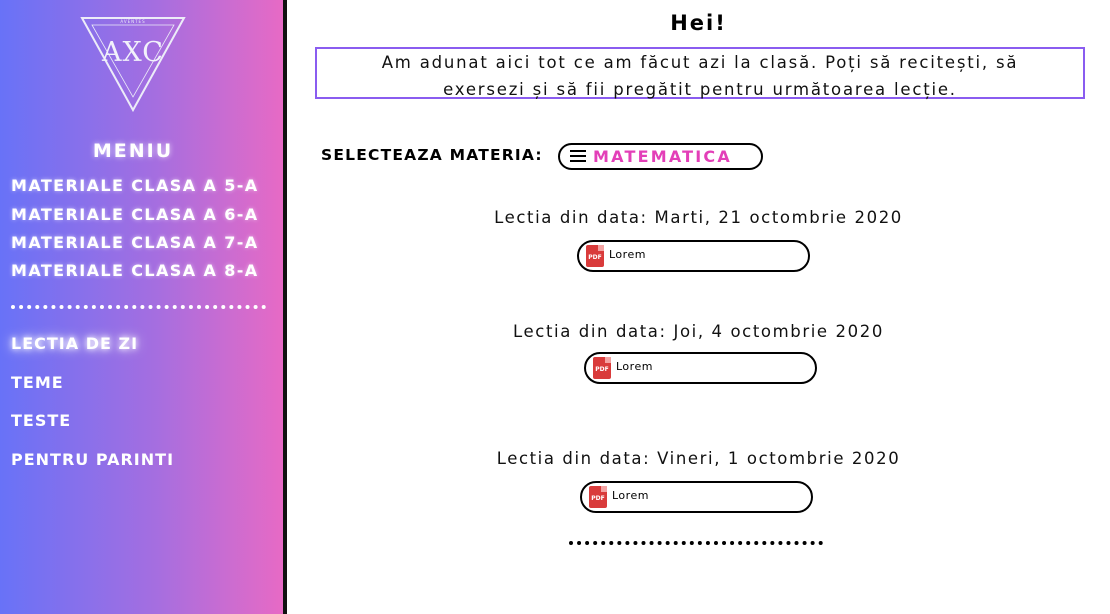 The width and height of the screenshot is (1110, 614). What do you see at coordinates (696, 543) in the screenshot?
I see `content-divider` at bounding box center [696, 543].